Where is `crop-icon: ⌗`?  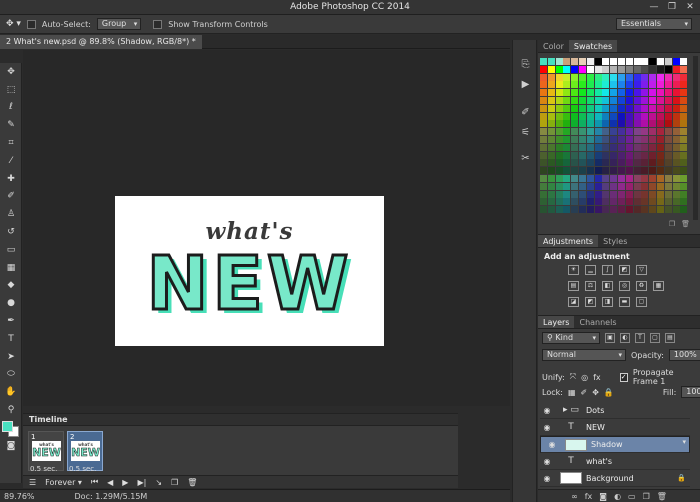 crop-icon: ⌗ is located at coordinates (11, 143).